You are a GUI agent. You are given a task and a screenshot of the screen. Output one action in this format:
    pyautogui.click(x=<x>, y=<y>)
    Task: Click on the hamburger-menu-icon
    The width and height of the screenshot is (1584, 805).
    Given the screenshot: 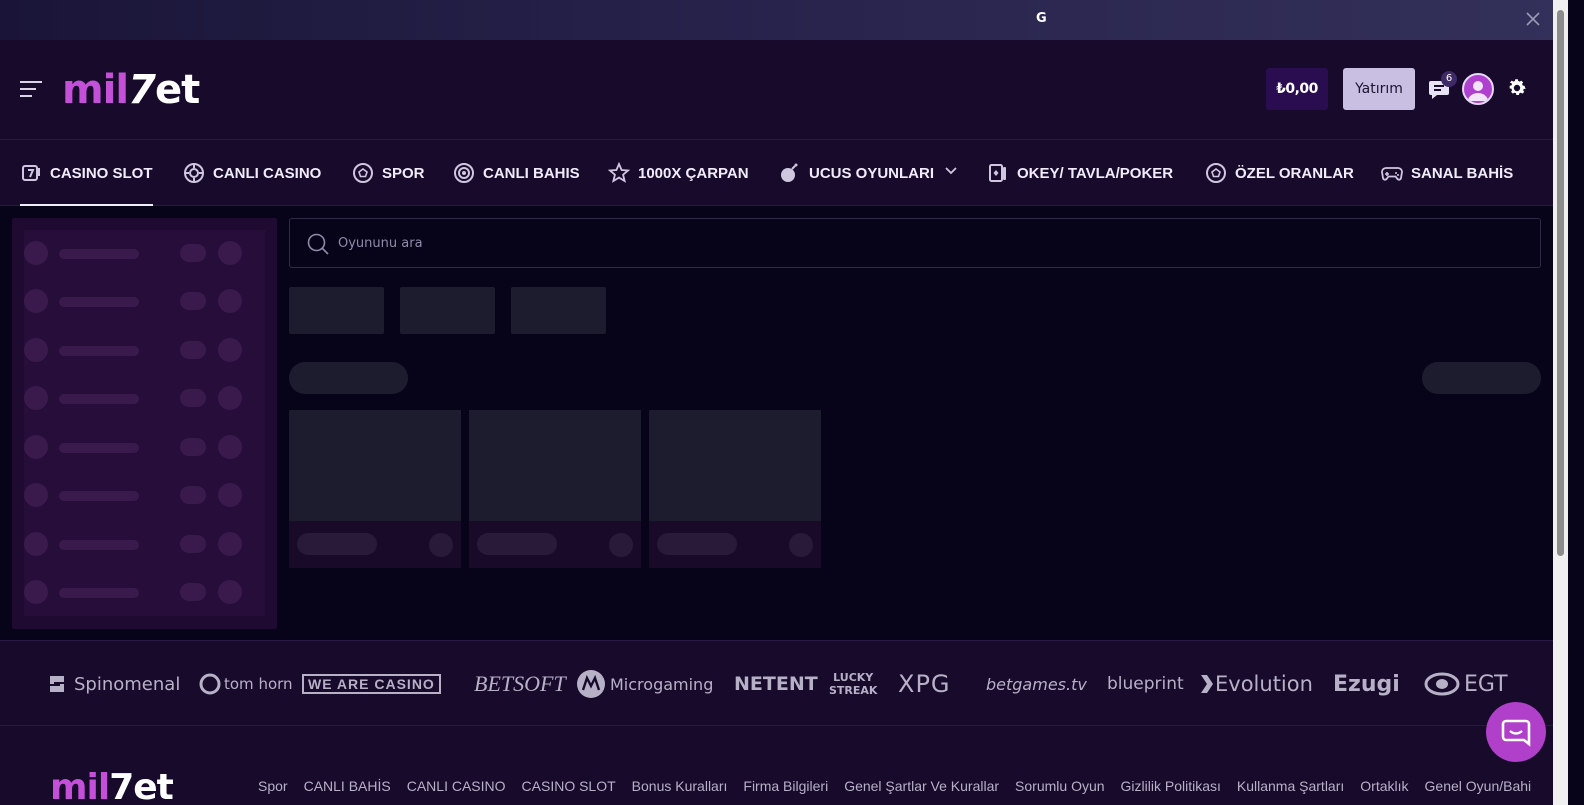 What is the action you would take?
    pyautogui.click(x=31, y=89)
    